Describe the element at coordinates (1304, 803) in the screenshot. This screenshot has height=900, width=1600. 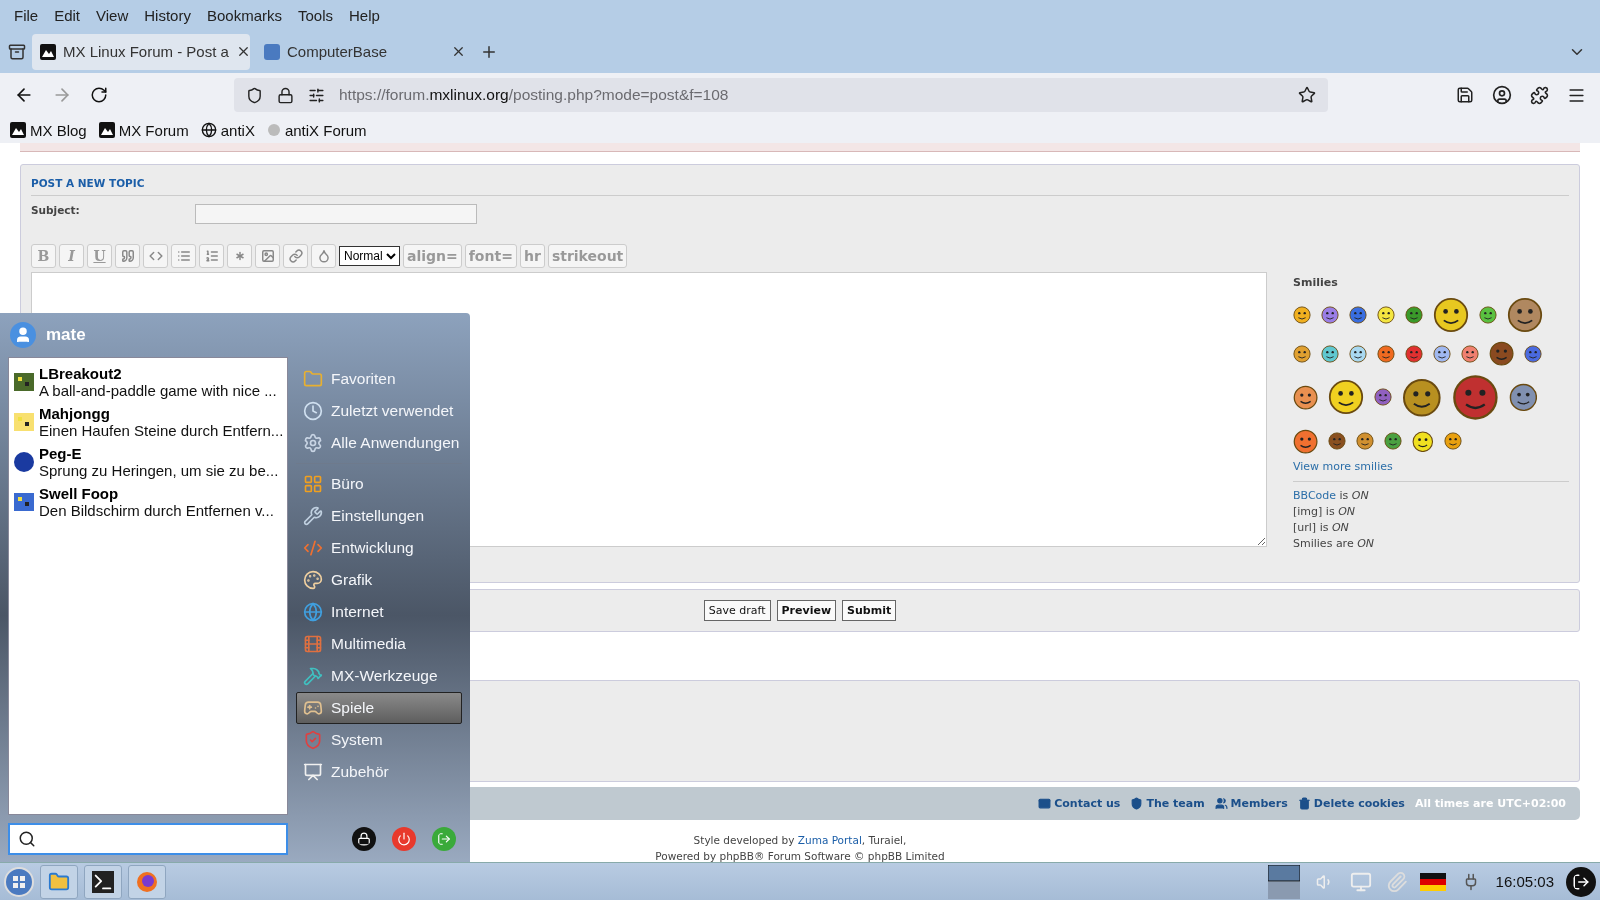
I see `trash-icon` at that location.